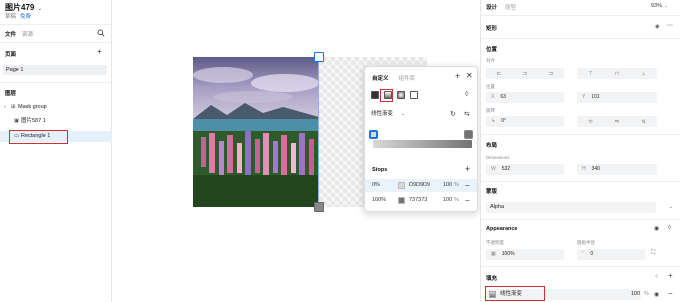 The image size is (680, 302). I want to click on y-key: Y, so click(584, 97).